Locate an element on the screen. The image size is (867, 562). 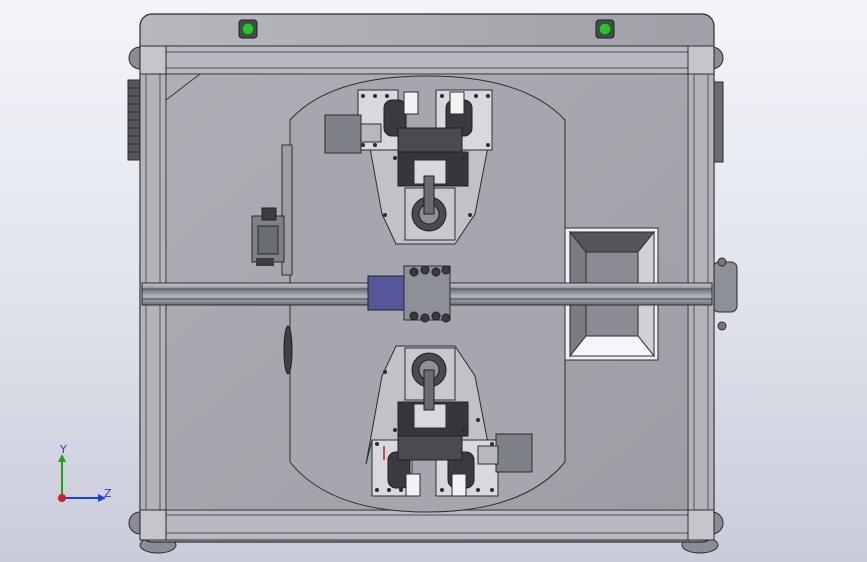
coordinate-triad: Y Z is located at coordinates (85, 472).